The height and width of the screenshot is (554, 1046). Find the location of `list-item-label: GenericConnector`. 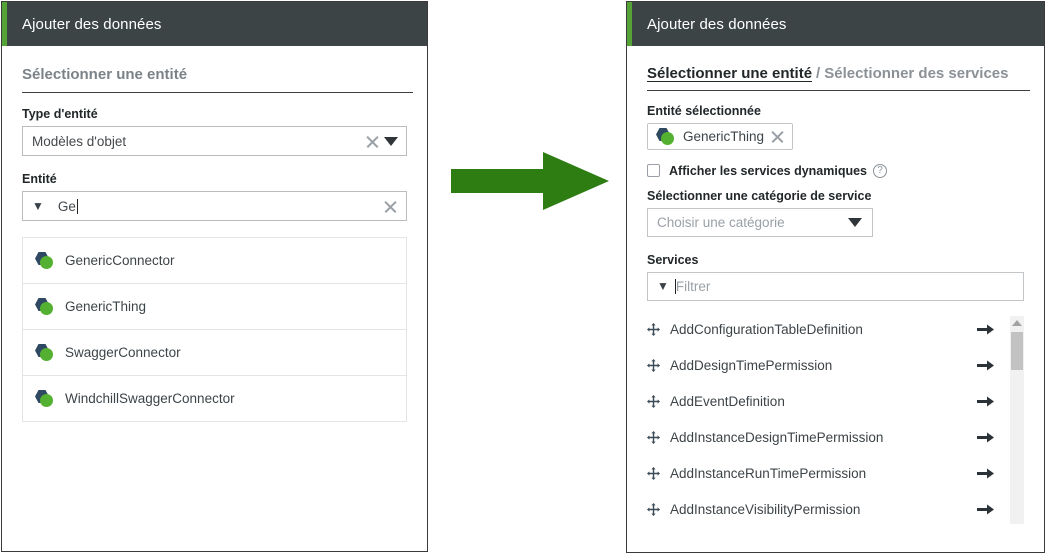

list-item-label: GenericConnector is located at coordinates (120, 260).